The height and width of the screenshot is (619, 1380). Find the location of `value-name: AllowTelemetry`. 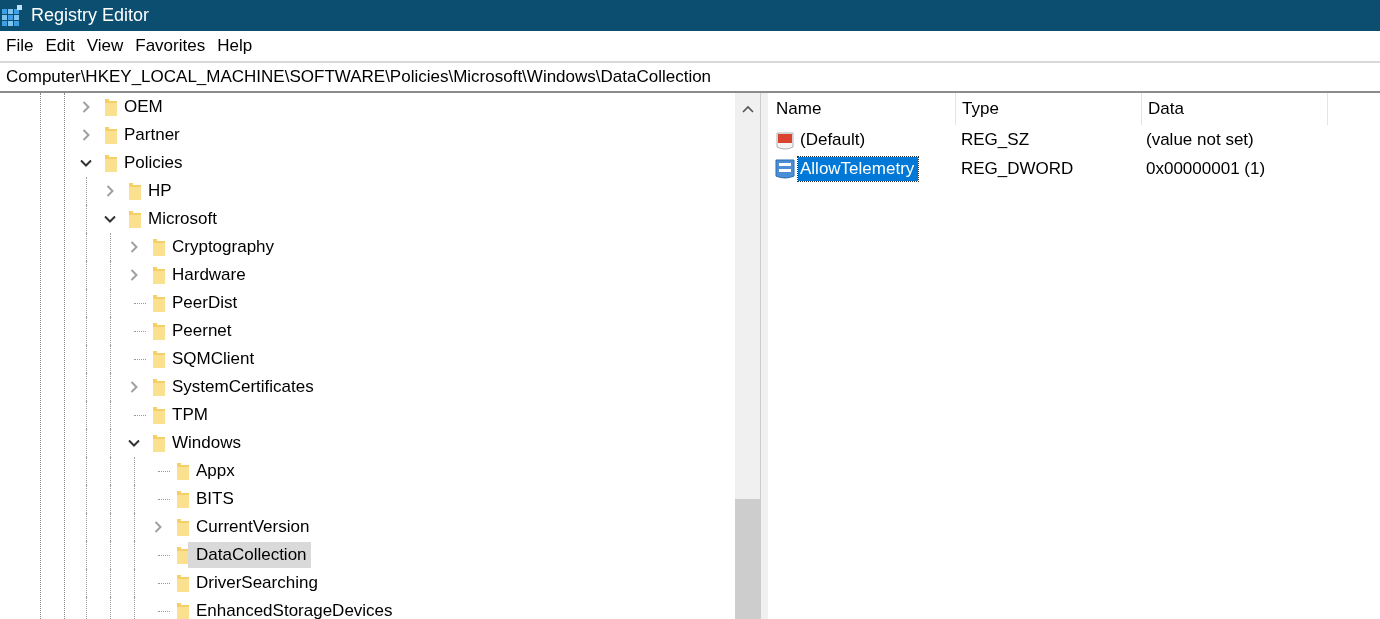

value-name: AllowTelemetry is located at coordinates (858, 168).